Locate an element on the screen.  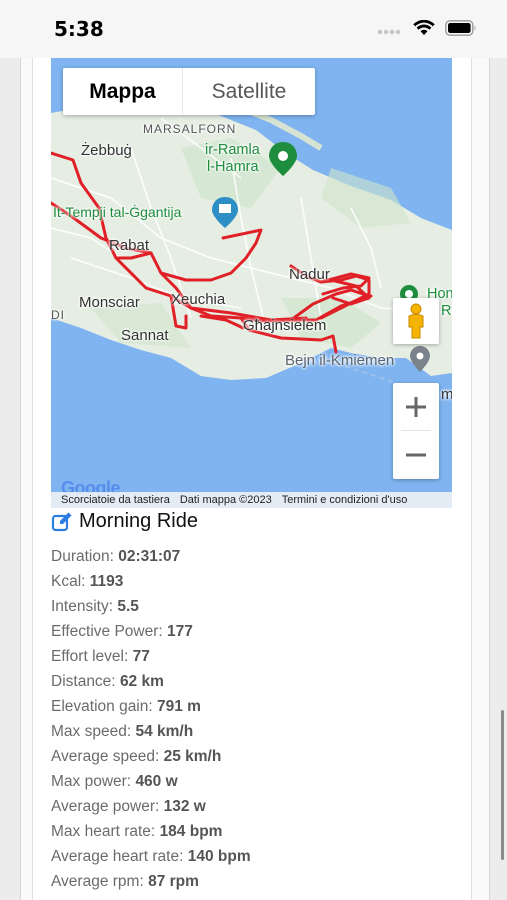
map-label-zebbug: Żebbuġ is located at coordinates (106, 150).